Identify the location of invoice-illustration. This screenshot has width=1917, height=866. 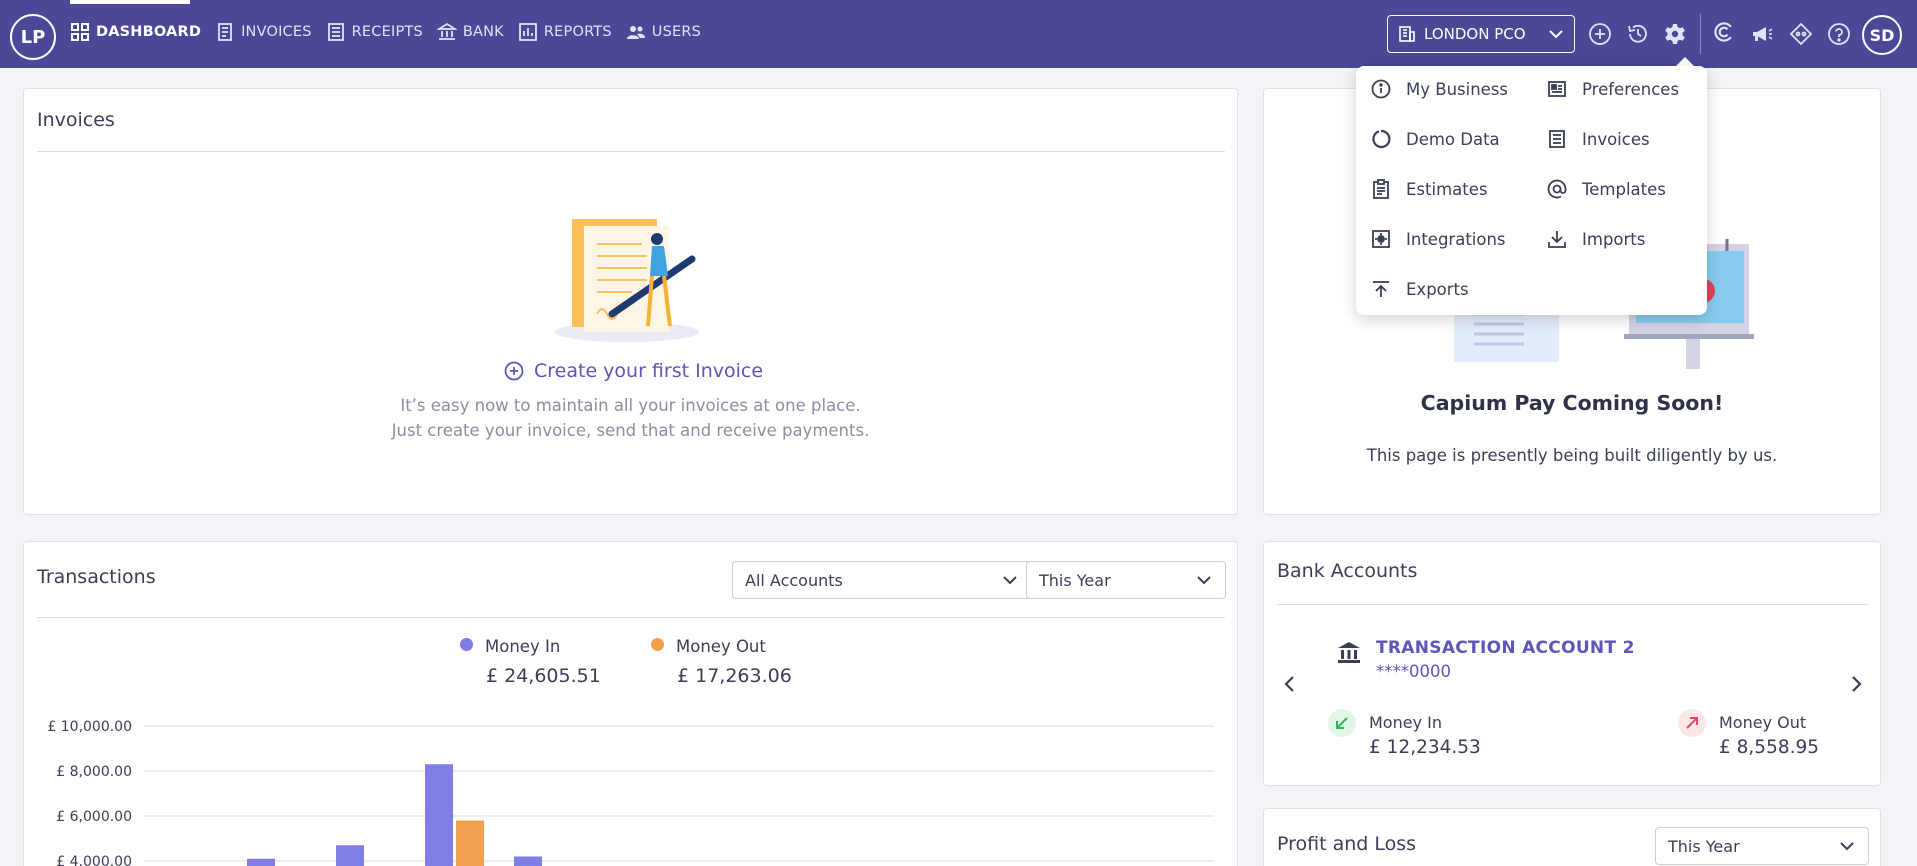
(627, 280).